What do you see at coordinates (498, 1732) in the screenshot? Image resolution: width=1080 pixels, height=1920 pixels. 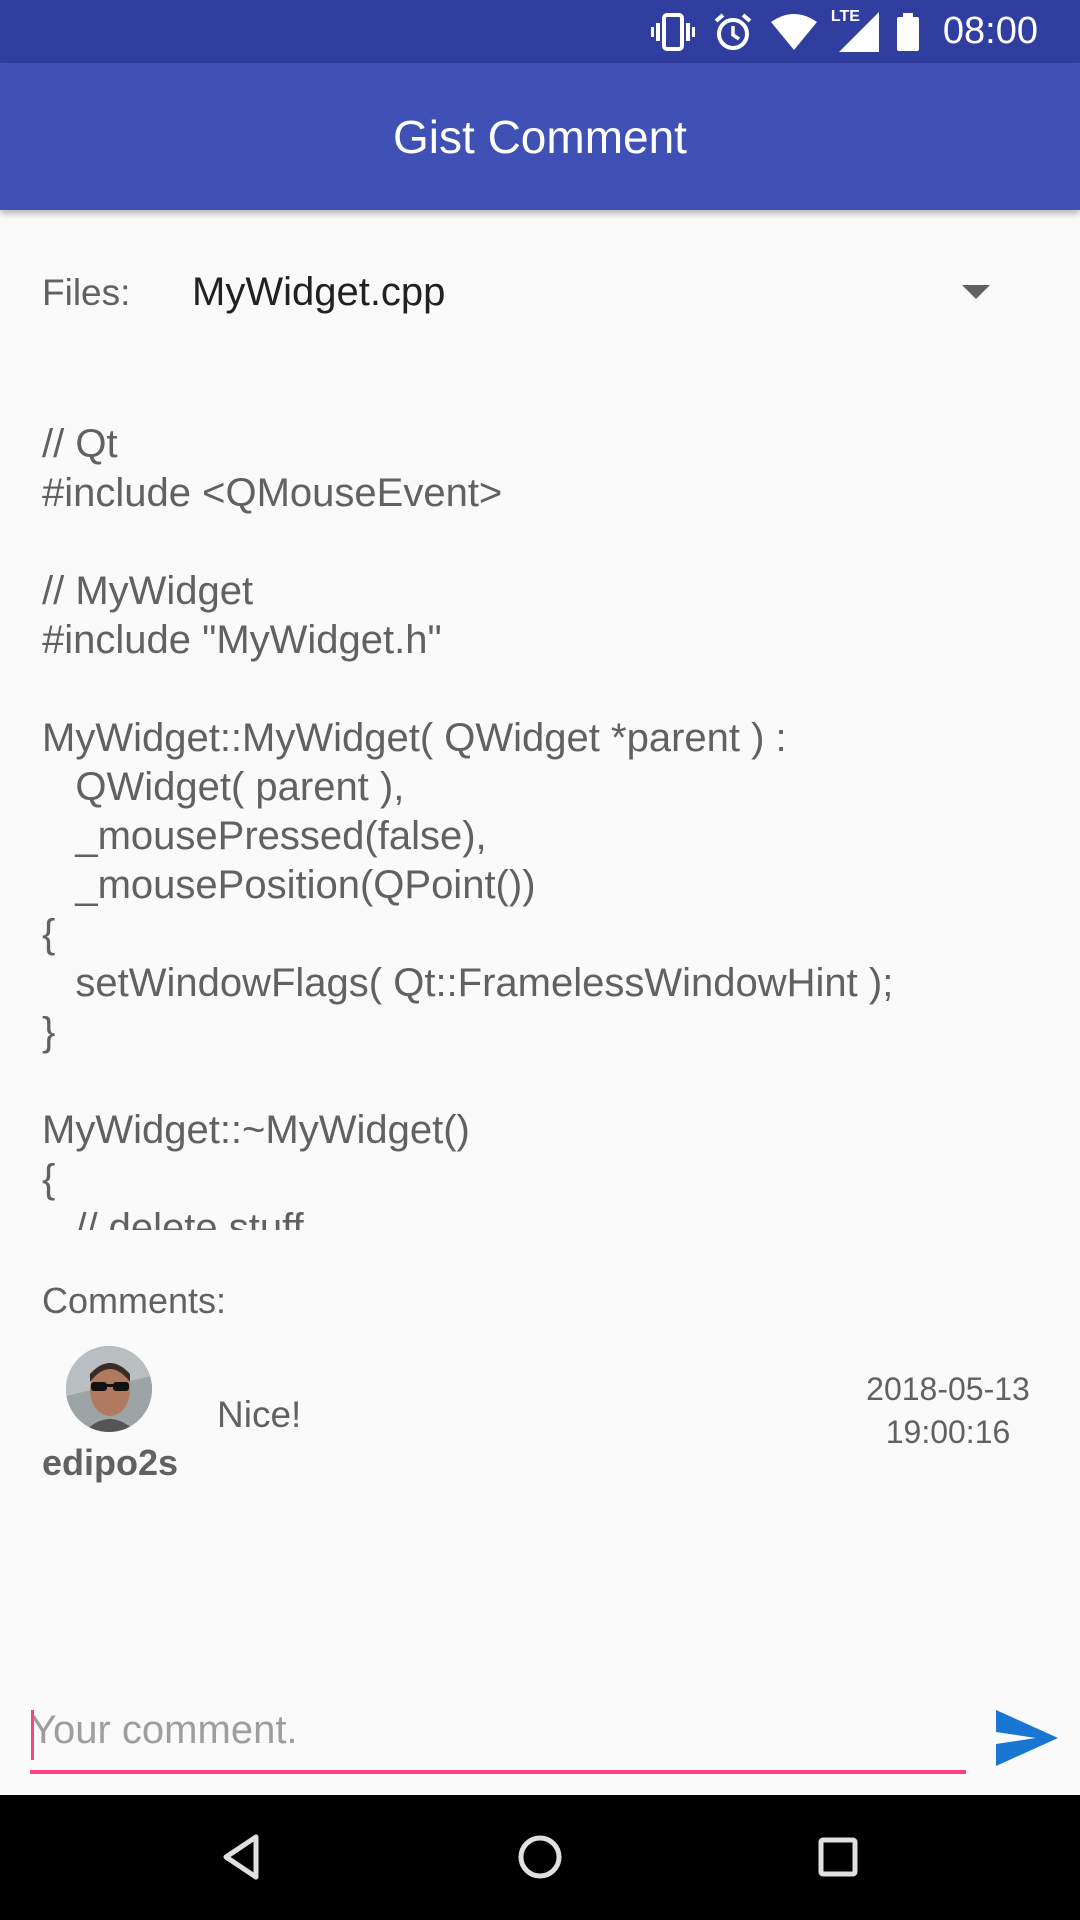 I see `comment-input` at bounding box center [498, 1732].